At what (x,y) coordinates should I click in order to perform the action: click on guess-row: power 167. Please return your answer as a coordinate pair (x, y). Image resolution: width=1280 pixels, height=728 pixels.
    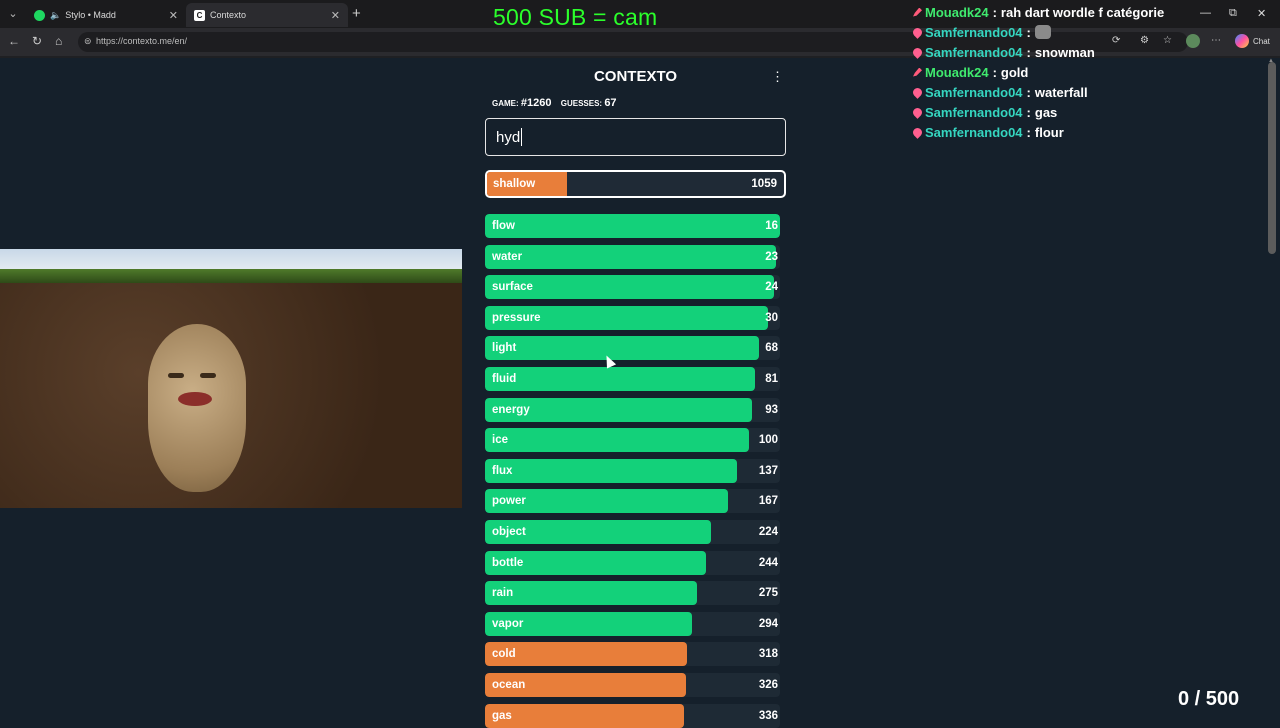
    Looking at the image, I should click on (632, 501).